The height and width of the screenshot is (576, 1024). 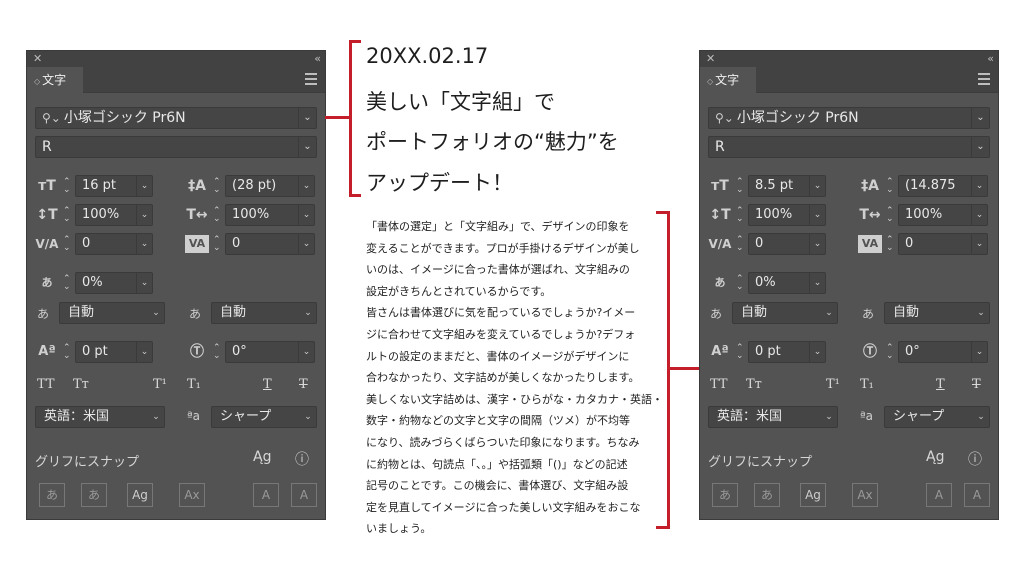 What do you see at coordinates (943, 186) in the screenshot?
I see `leading-field: (14.875 ⌄` at bounding box center [943, 186].